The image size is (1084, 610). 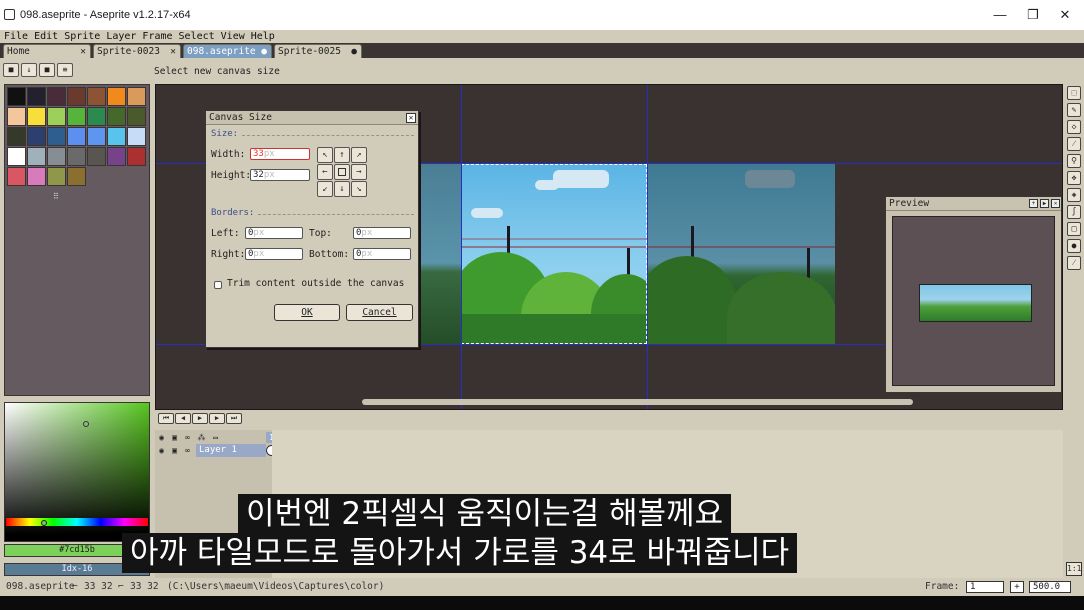 I want to click on anchor-bottom-button: ↓, so click(x=342, y=189).